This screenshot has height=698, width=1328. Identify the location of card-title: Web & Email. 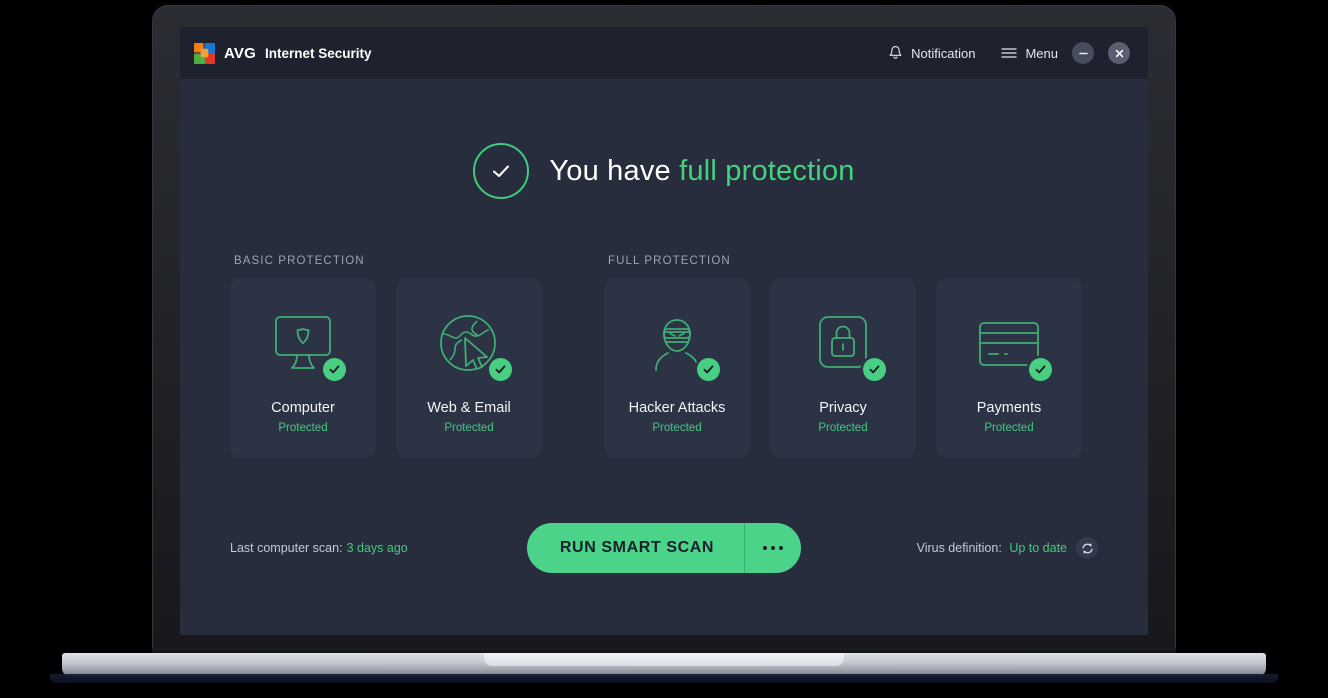
(469, 408).